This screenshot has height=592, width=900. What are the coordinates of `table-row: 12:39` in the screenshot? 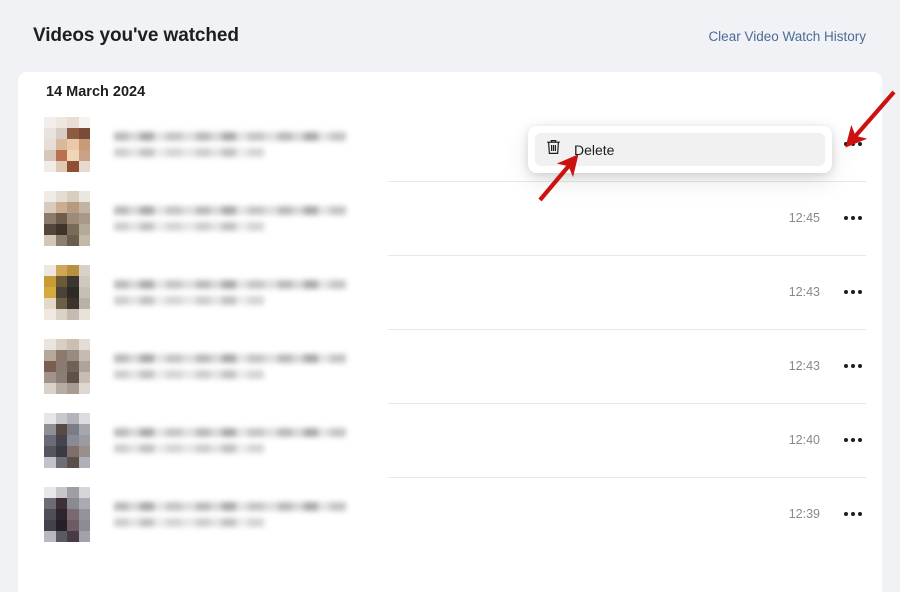 It's located at (450, 514).